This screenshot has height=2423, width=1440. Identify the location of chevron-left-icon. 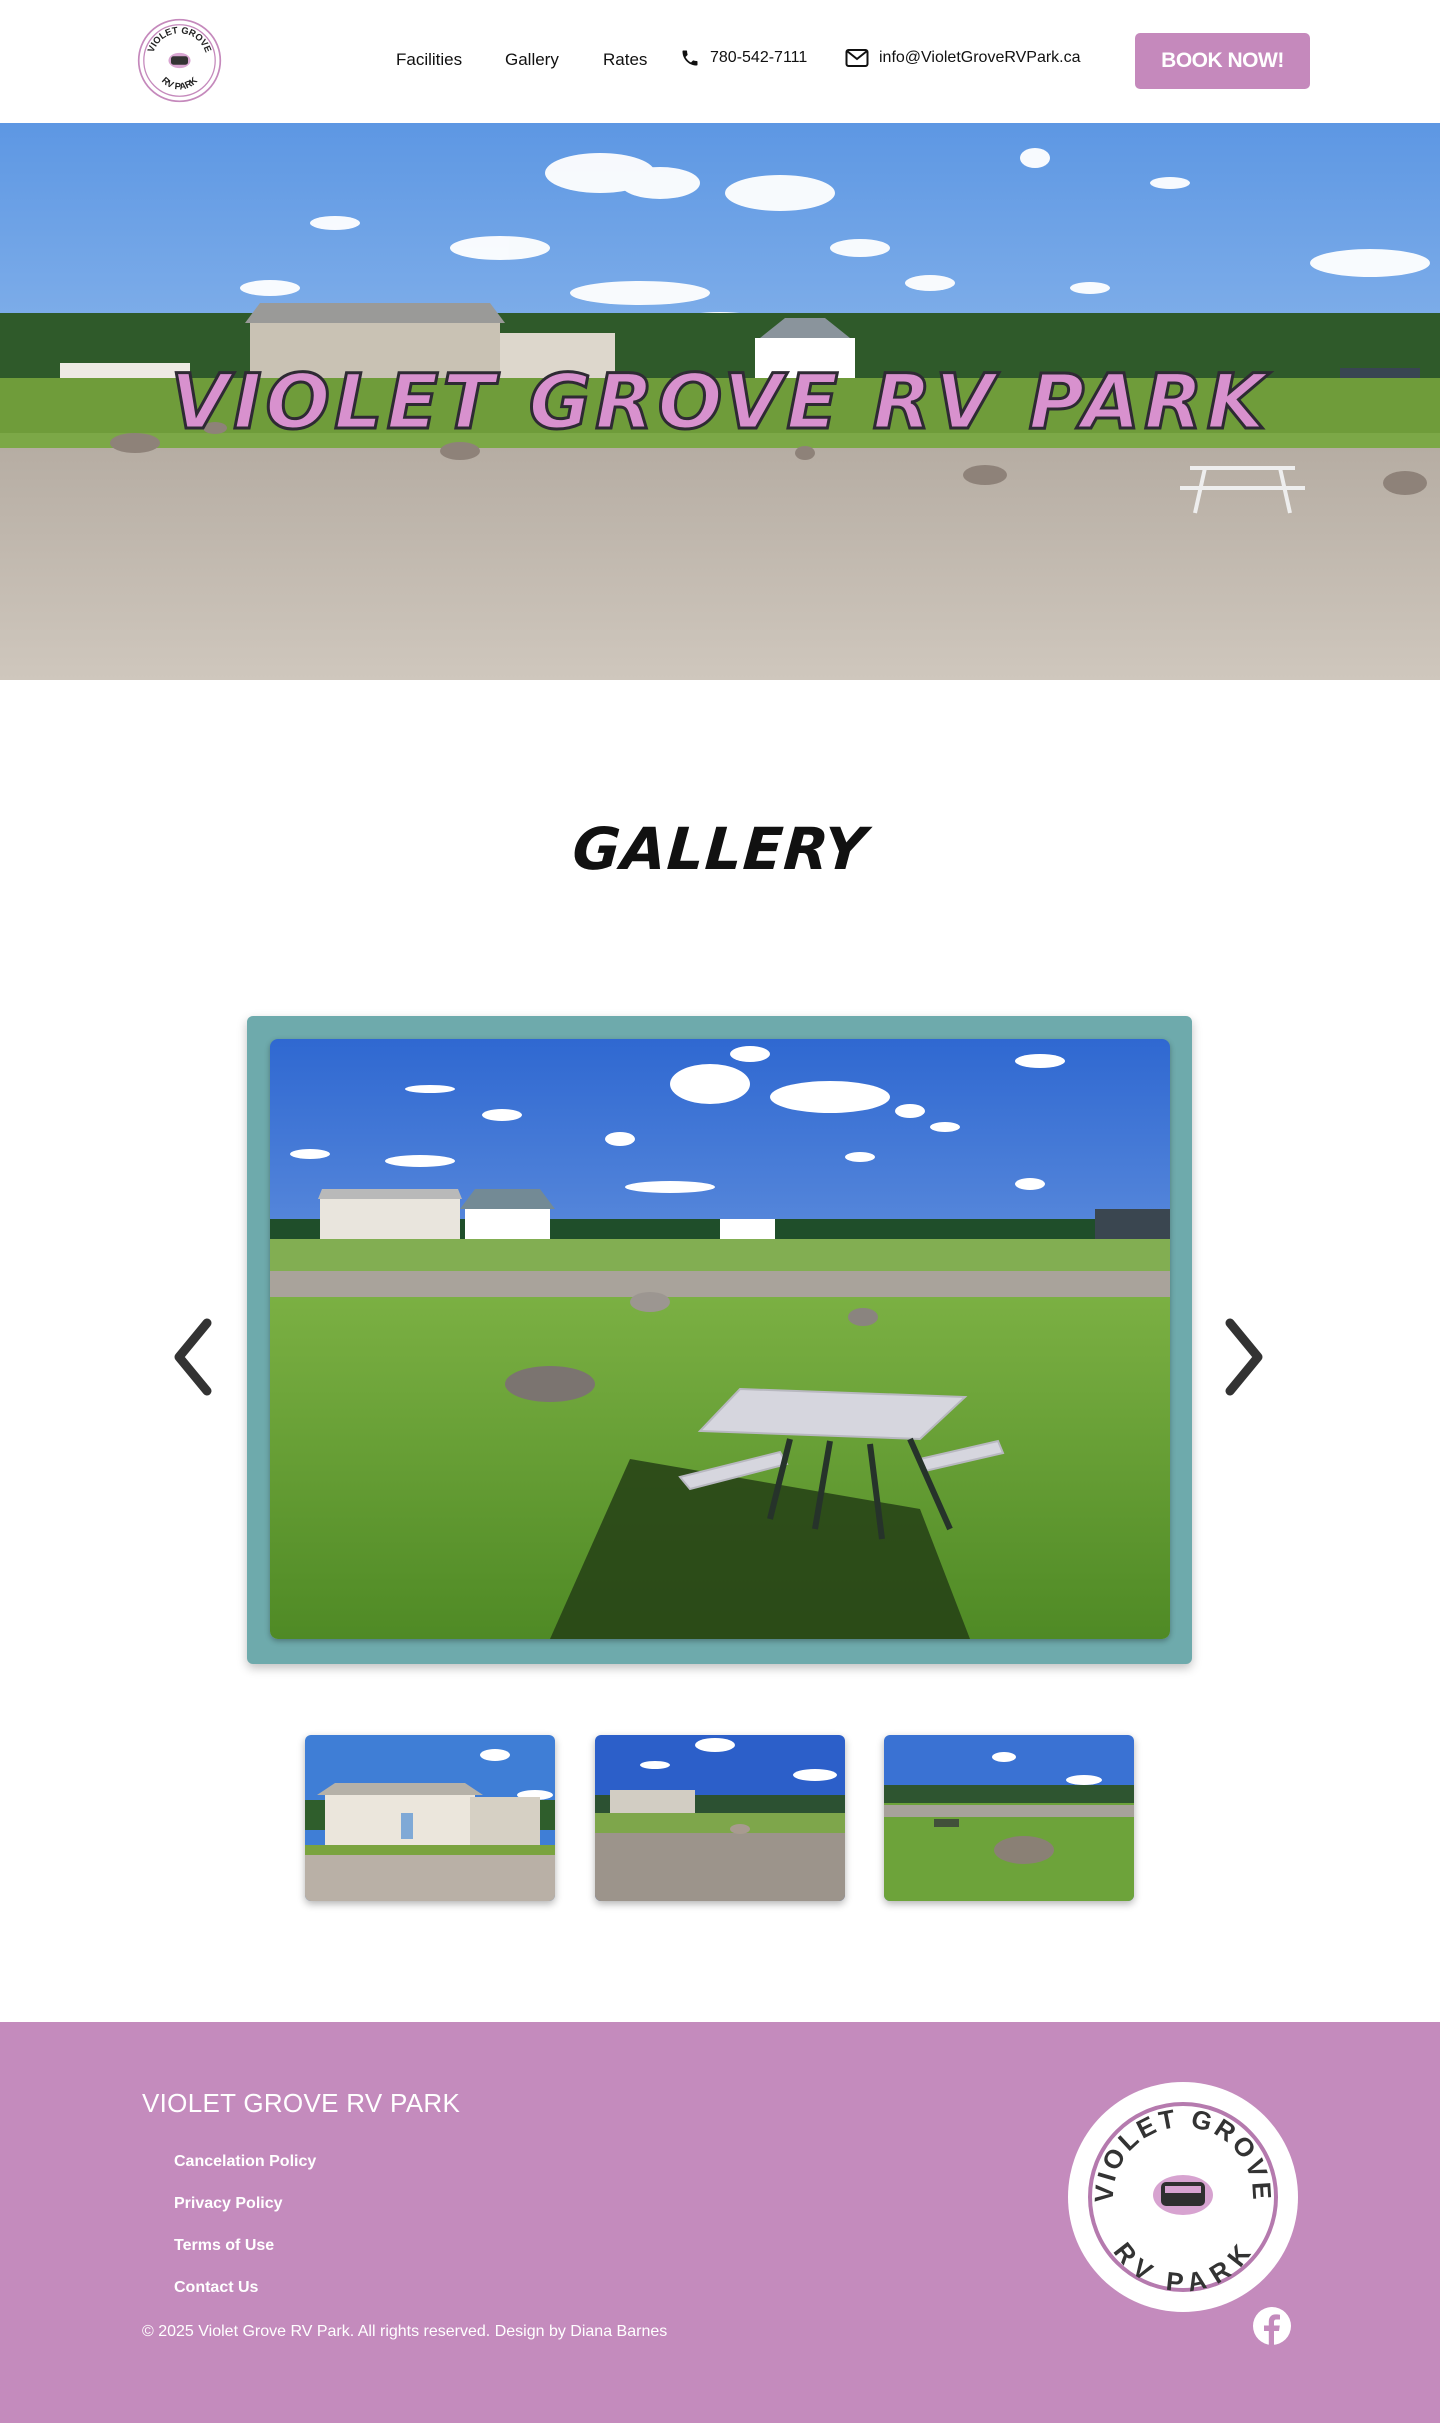
(193, 1357).